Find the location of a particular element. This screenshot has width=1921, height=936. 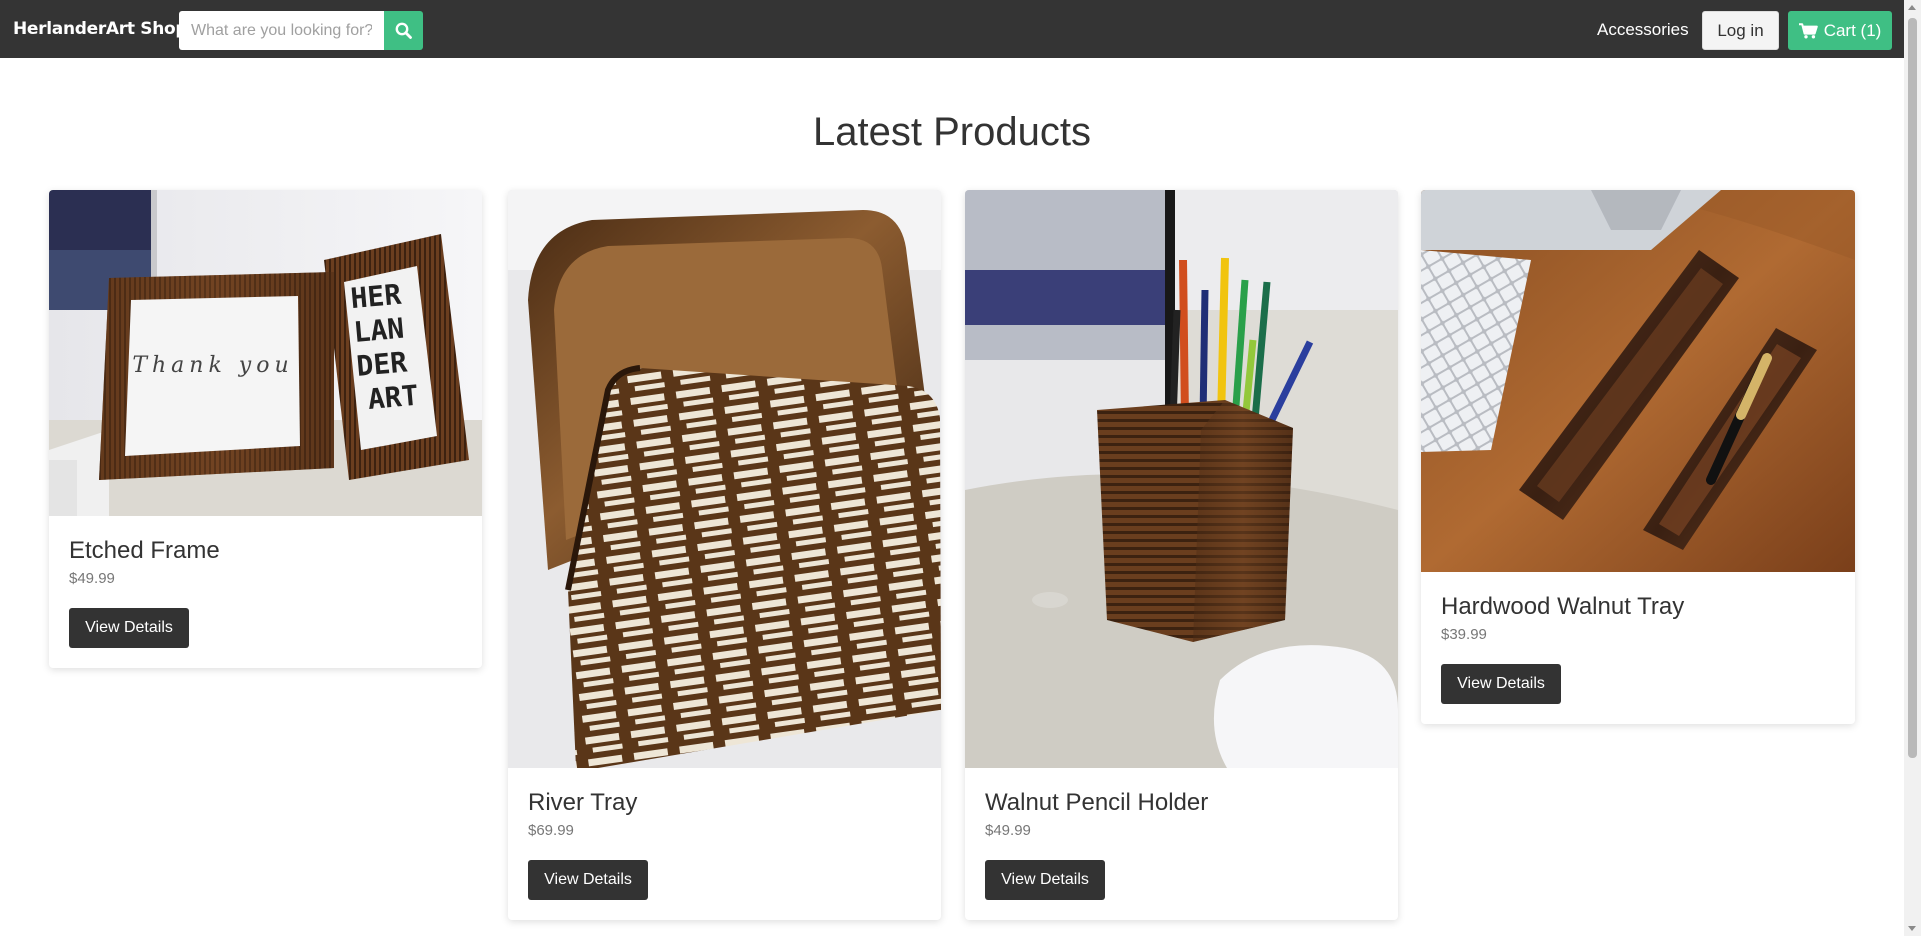

search-button is located at coordinates (403, 30).